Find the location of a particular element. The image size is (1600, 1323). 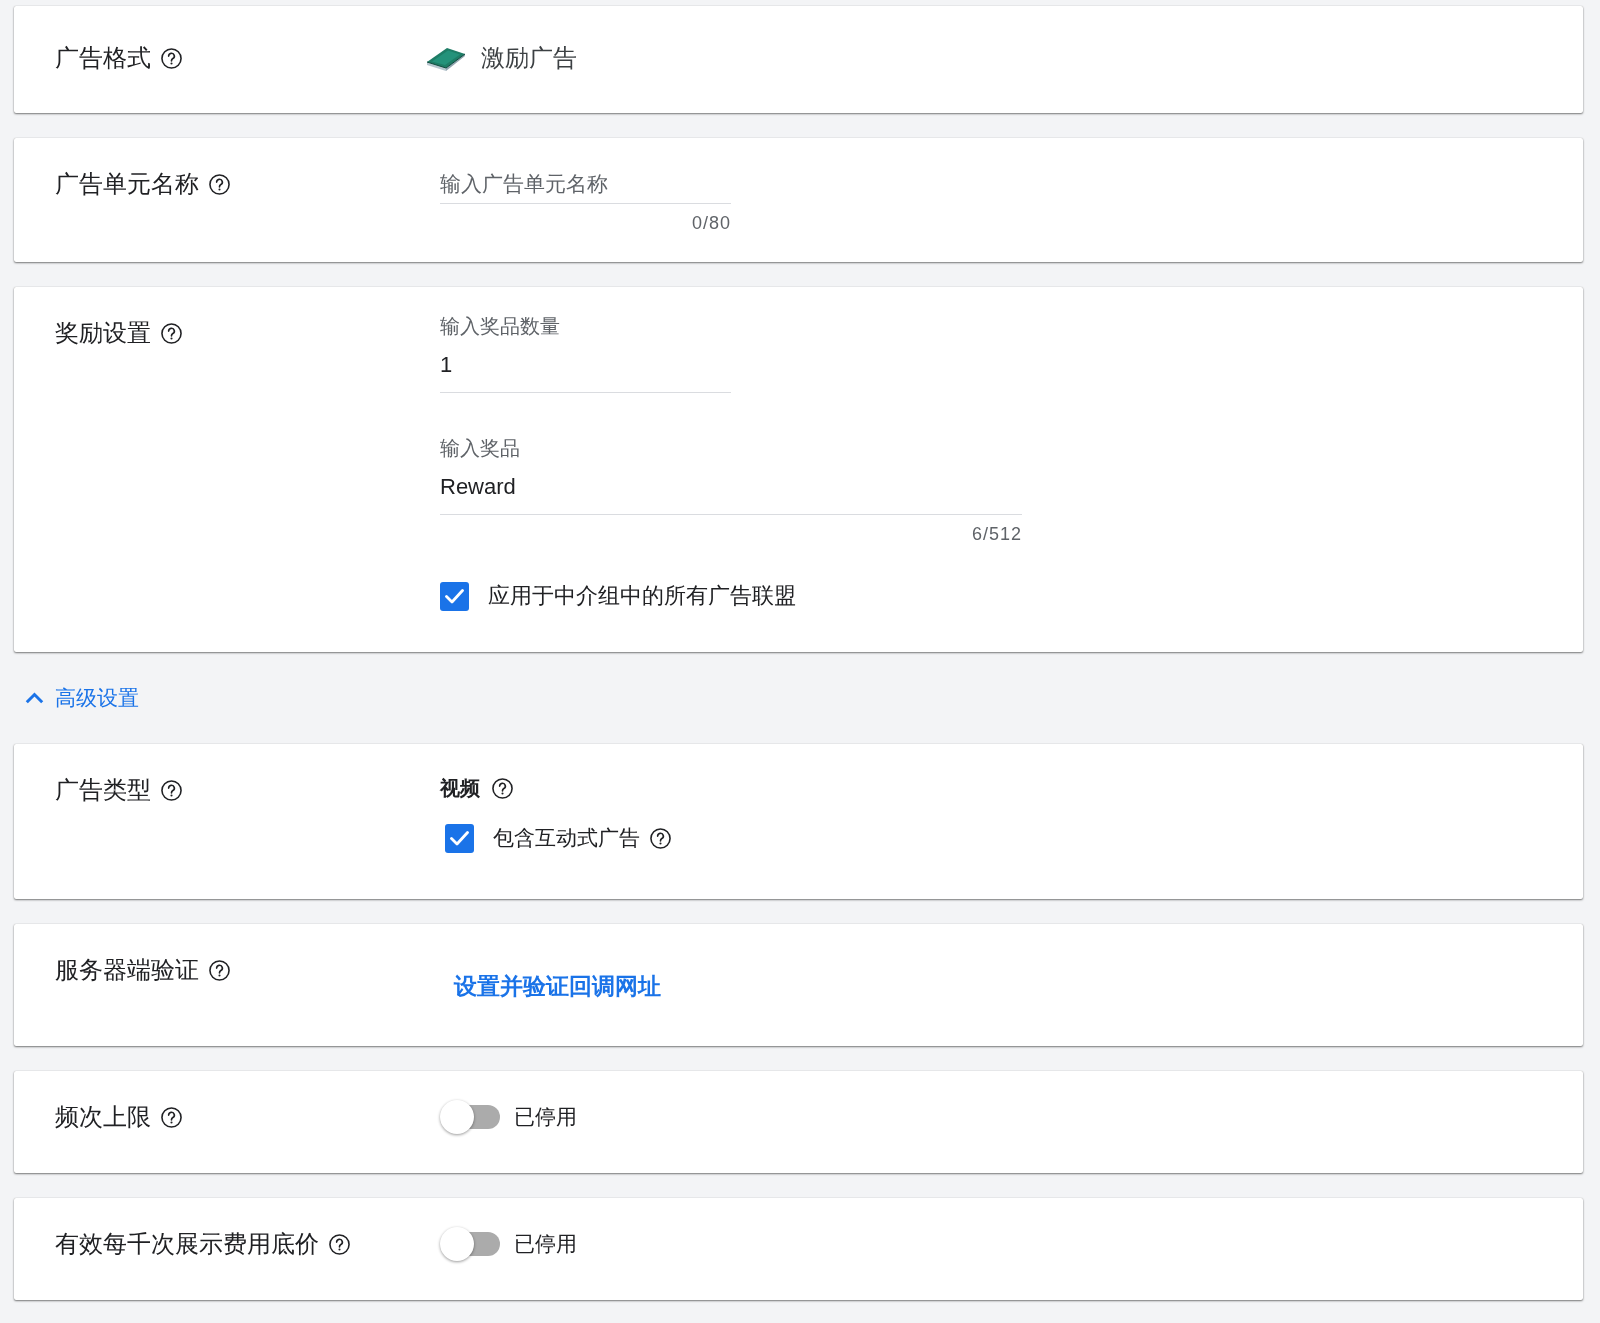

section-label: 服务器端验证 is located at coordinates (127, 970).